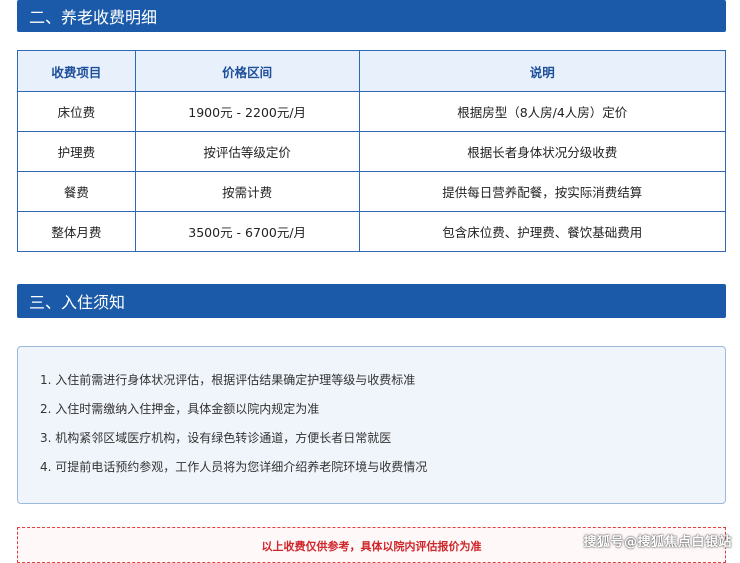 This screenshot has height=563, width=740. What do you see at coordinates (76, 151) in the screenshot?
I see `cell-item: 护理费` at bounding box center [76, 151].